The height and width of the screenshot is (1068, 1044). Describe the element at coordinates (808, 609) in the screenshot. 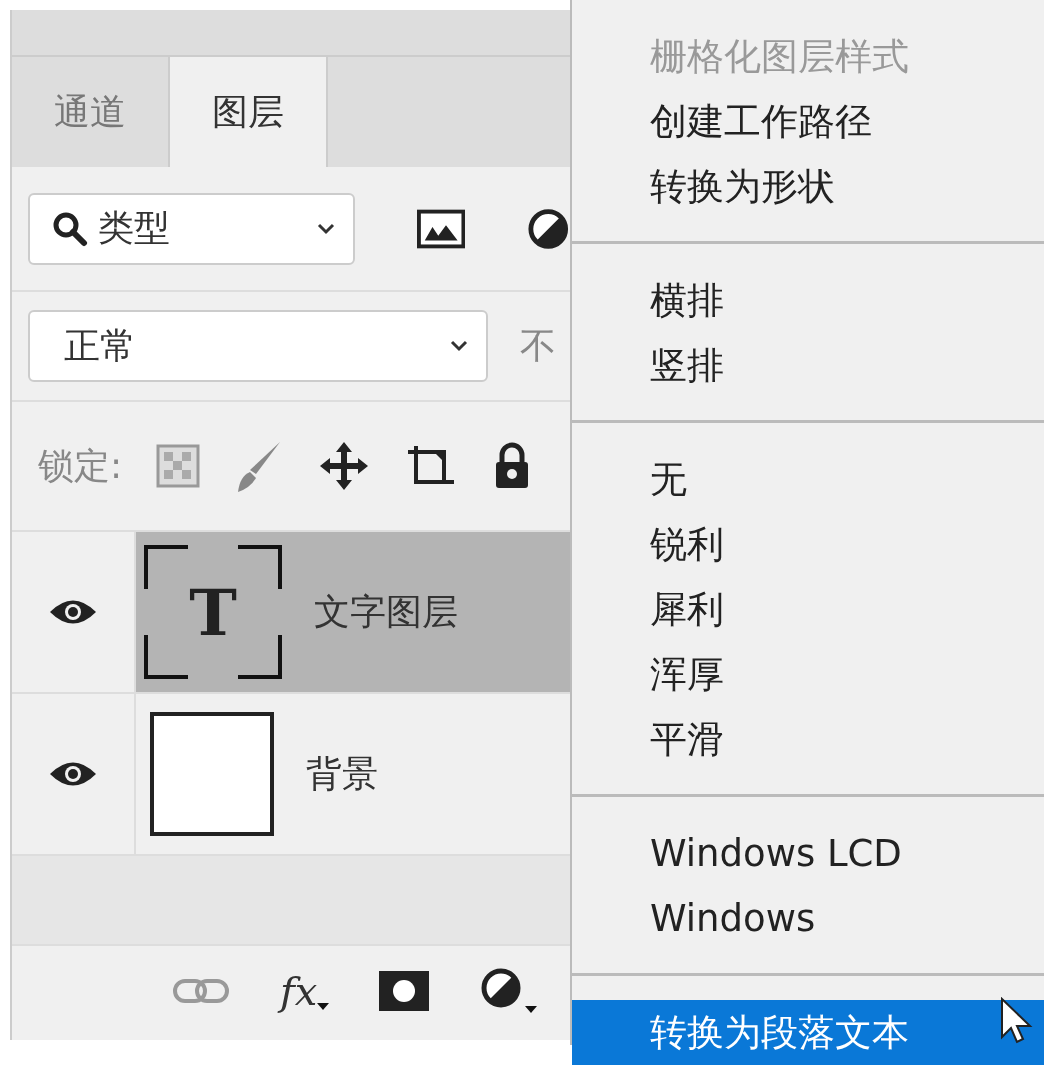

I see `menu-item: 犀利` at that location.